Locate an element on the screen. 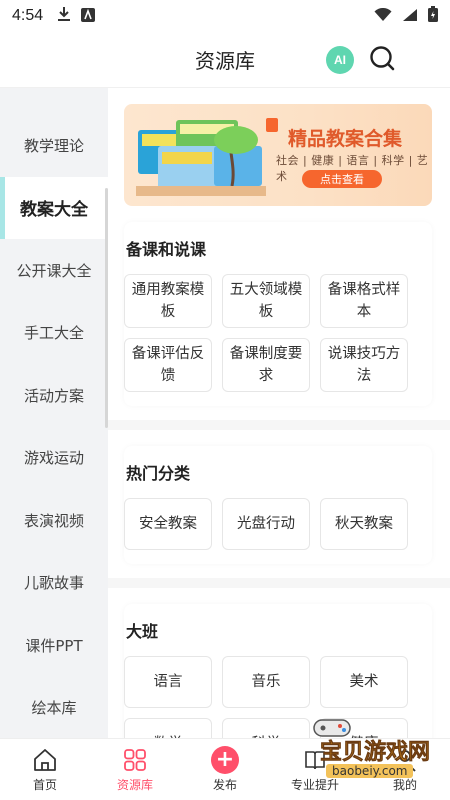 The image size is (450, 800). sidebar-item-label: 儿歌故事 is located at coordinates (53, 583).